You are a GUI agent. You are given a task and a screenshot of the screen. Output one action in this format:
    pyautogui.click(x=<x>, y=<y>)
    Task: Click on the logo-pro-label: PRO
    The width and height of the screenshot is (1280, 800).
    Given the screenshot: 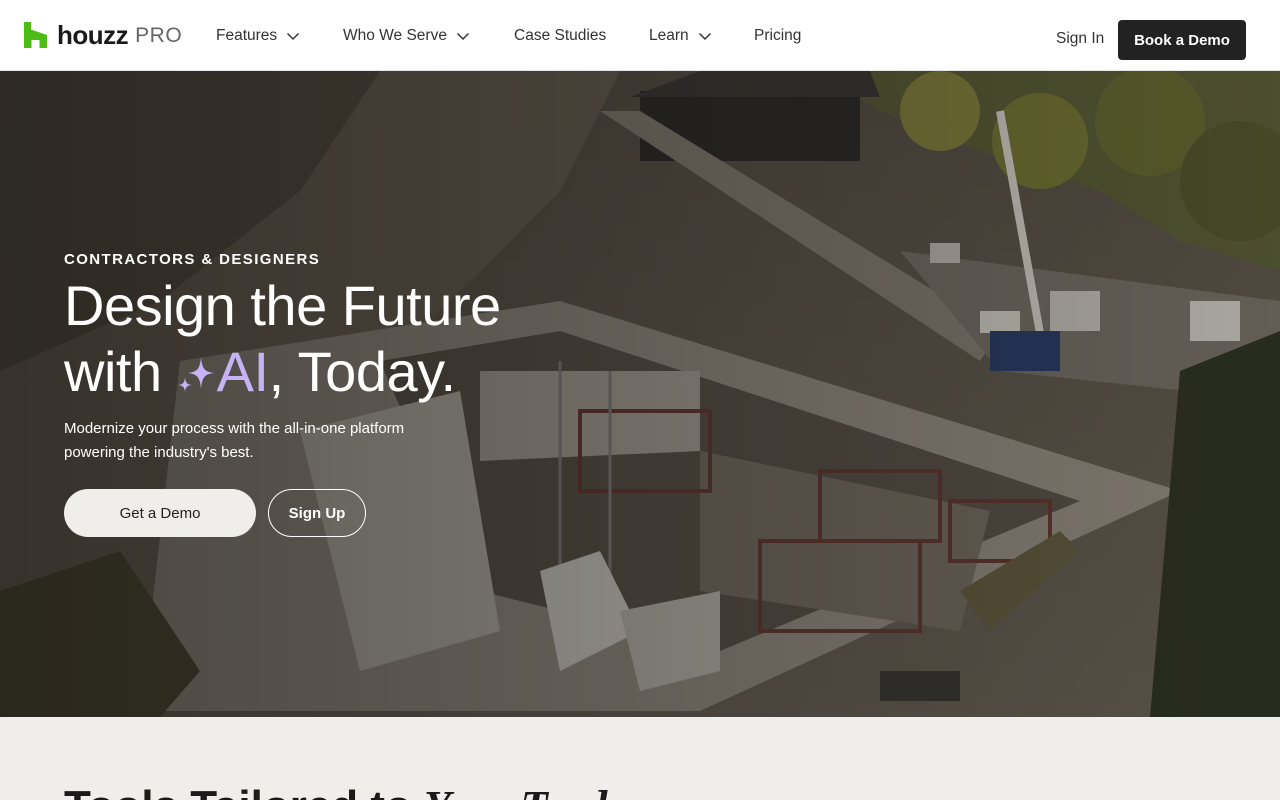 What is the action you would take?
    pyautogui.click(x=159, y=35)
    